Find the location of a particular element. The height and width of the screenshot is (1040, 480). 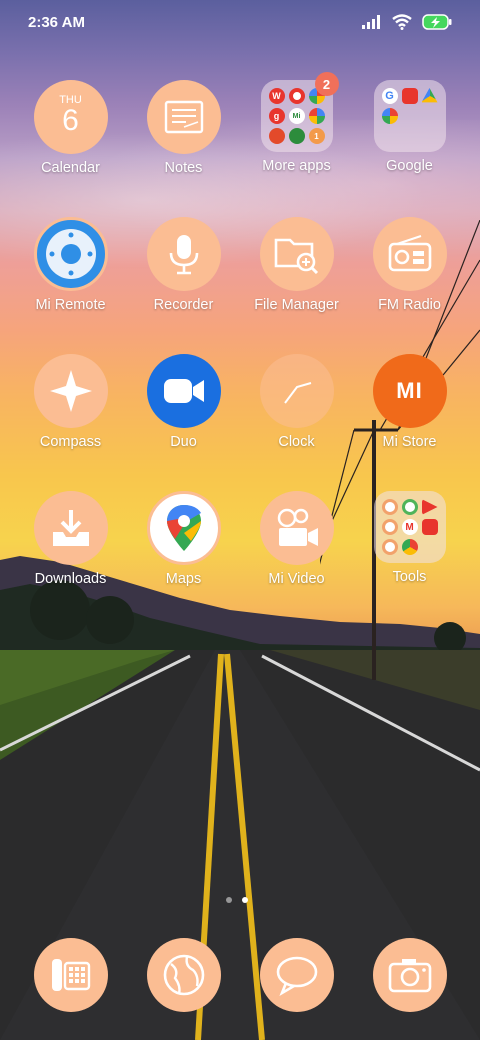

downloads-app: Downloads is located at coordinates (70, 559).